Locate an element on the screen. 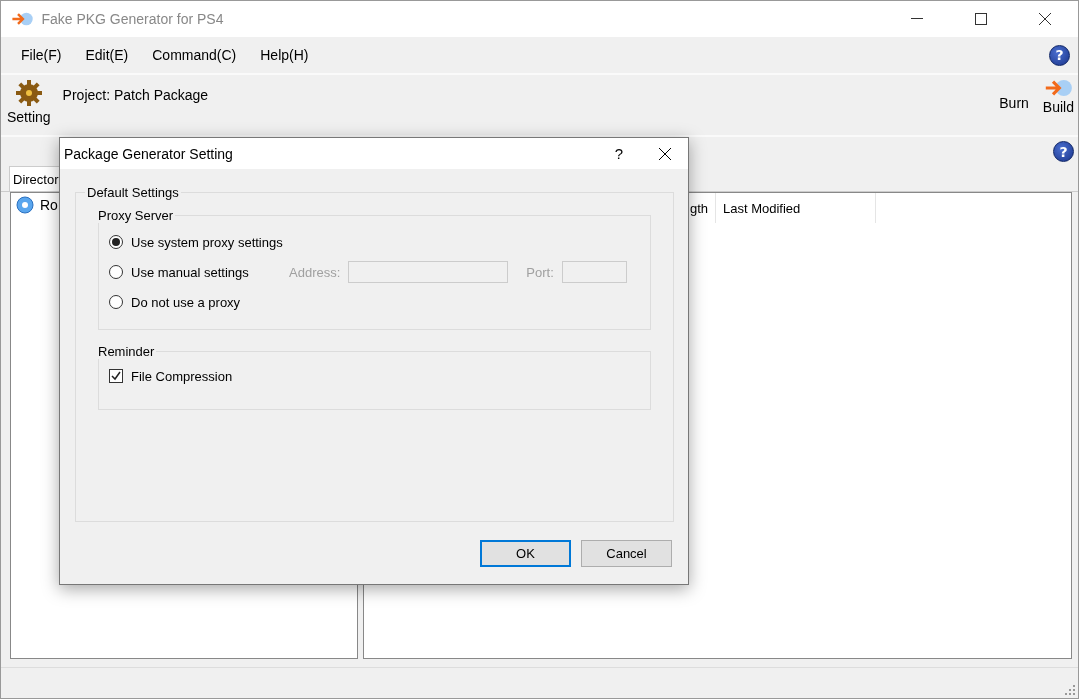  burn-button: Burn is located at coordinates (1014, 103).